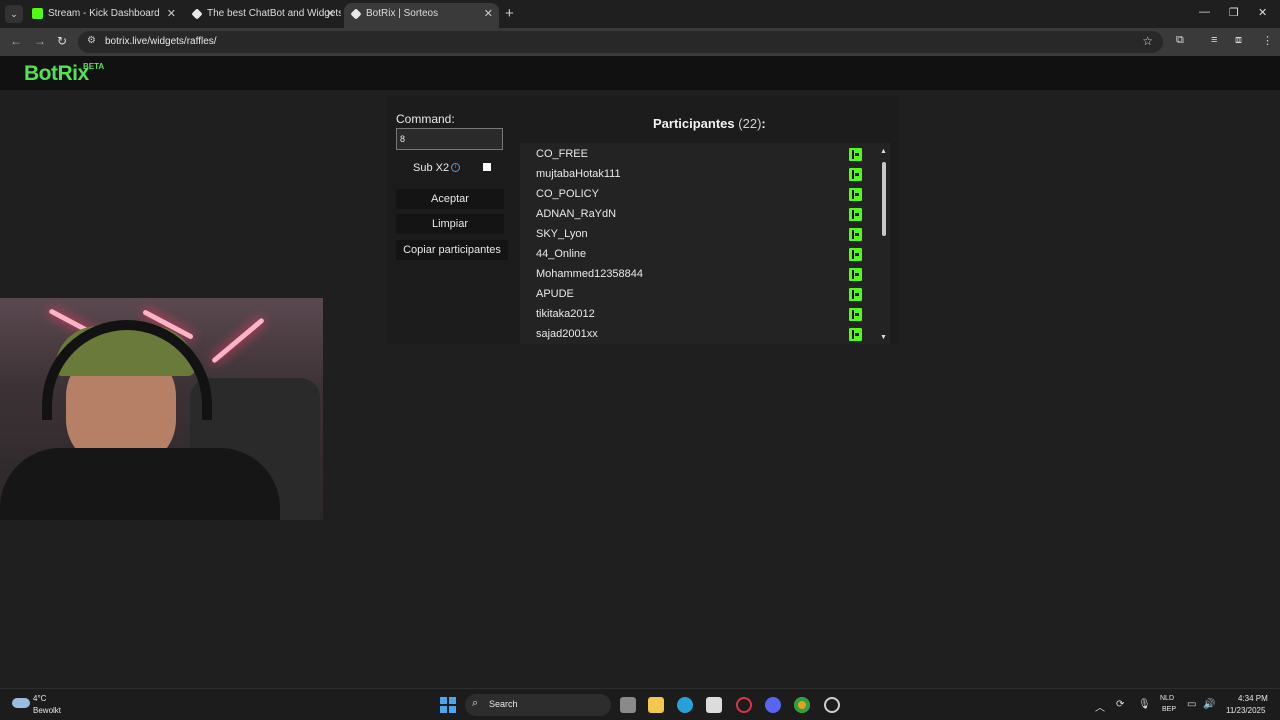 The width and height of the screenshot is (1280, 720). What do you see at coordinates (562, 154) in the screenshot?
I see `participant-name: CO_FREE` at bounding box center [562, 154].